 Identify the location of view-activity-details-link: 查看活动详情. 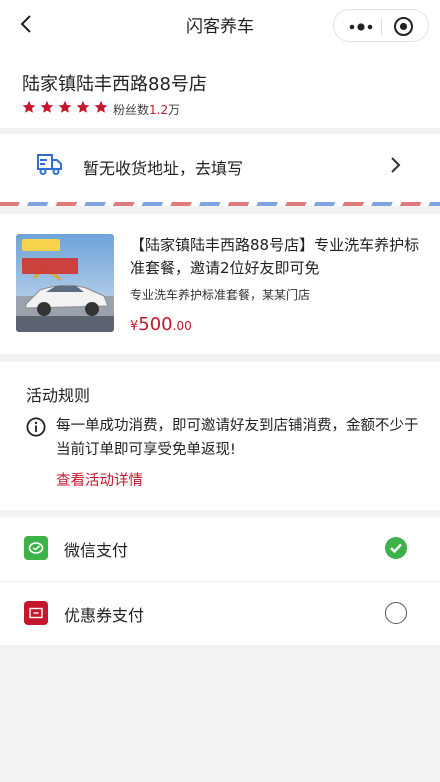
(99, 479).